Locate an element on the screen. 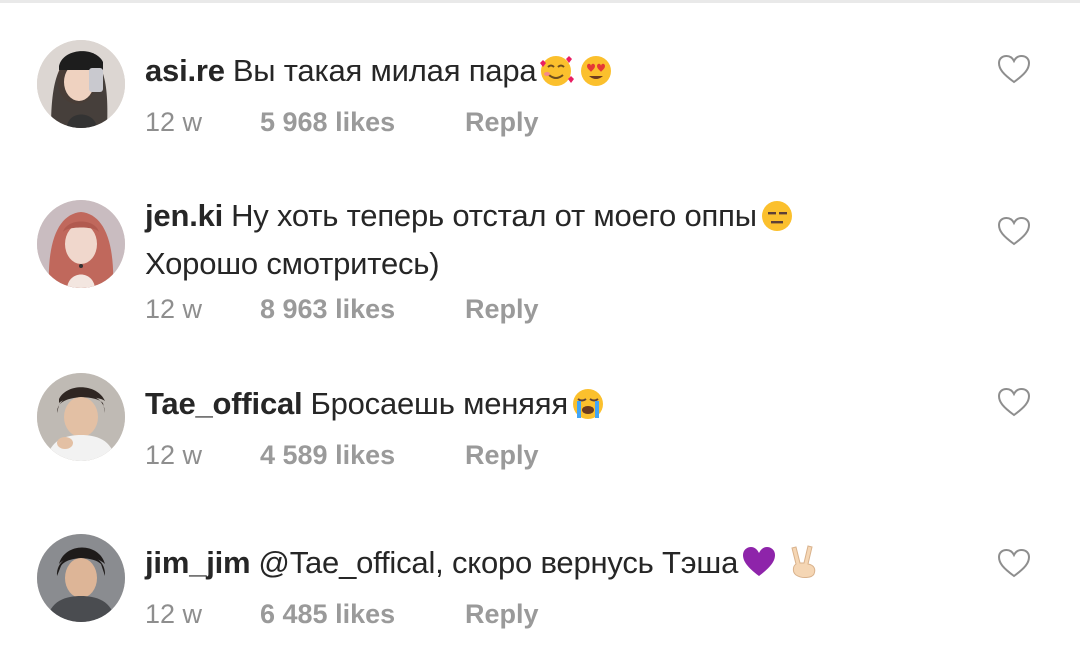 Image resolution: width=1080 pixels, height=662 pixels. comment-meta: 12 w 4 589 likes Reply is located at coordinates (555, 455).